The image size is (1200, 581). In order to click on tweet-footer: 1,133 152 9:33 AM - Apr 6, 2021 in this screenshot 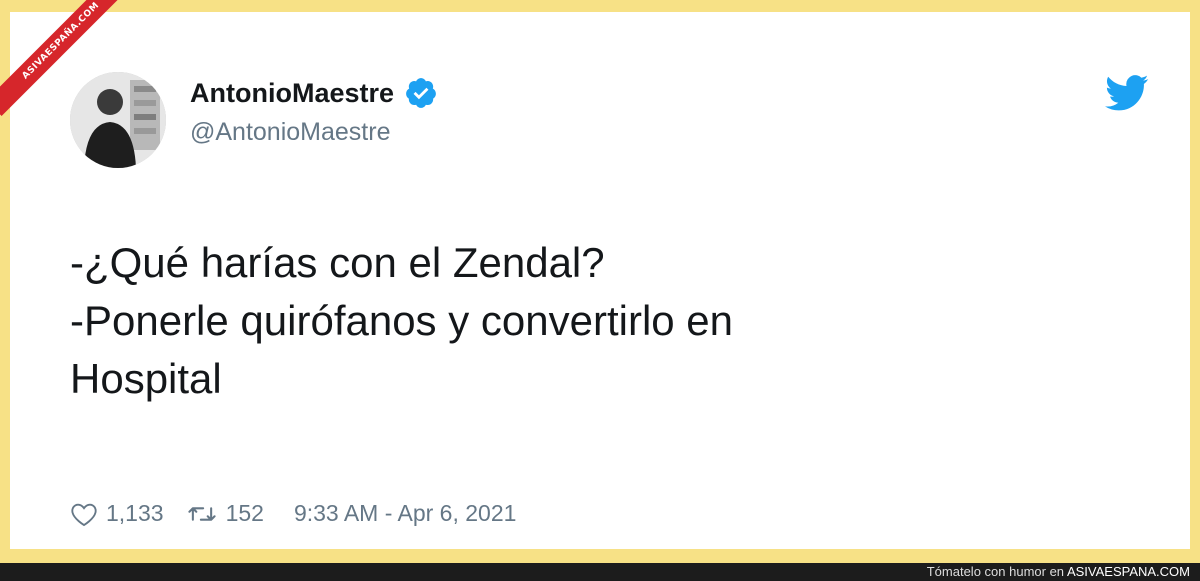, I will do `click(293, 513)`.